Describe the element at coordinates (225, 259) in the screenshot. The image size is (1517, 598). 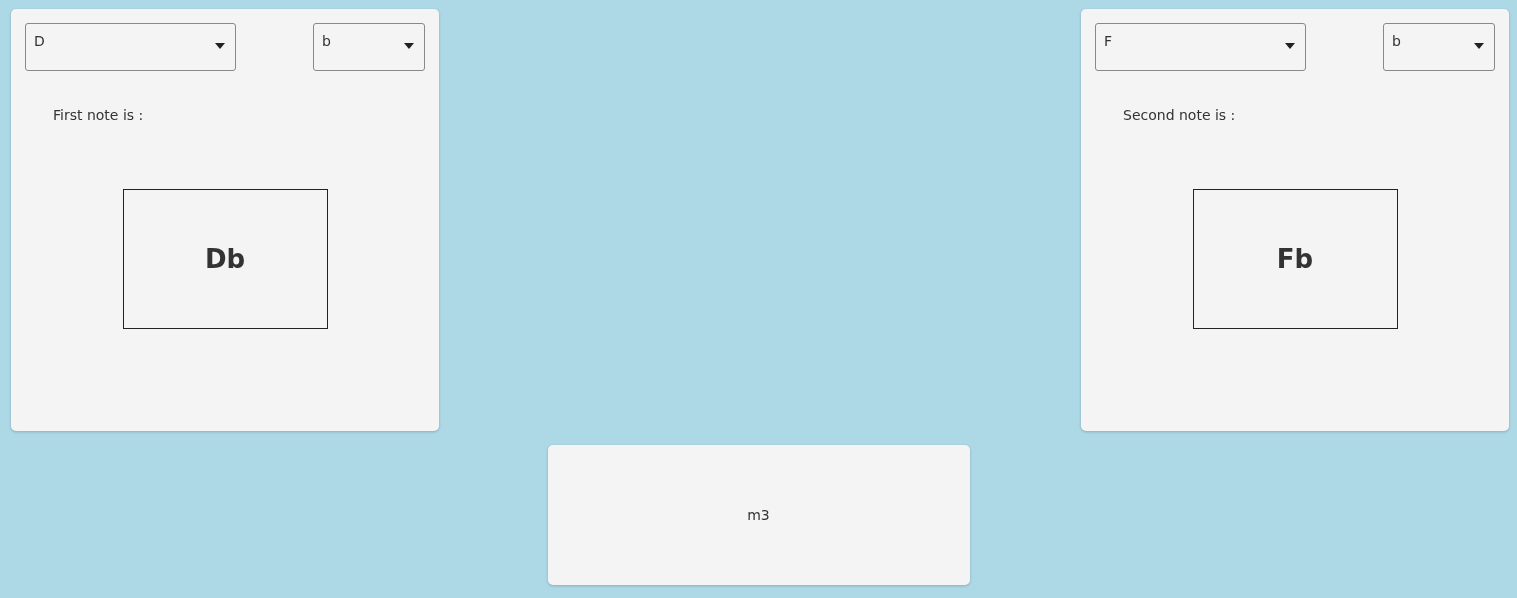
I see `note-result: Db` at that location.